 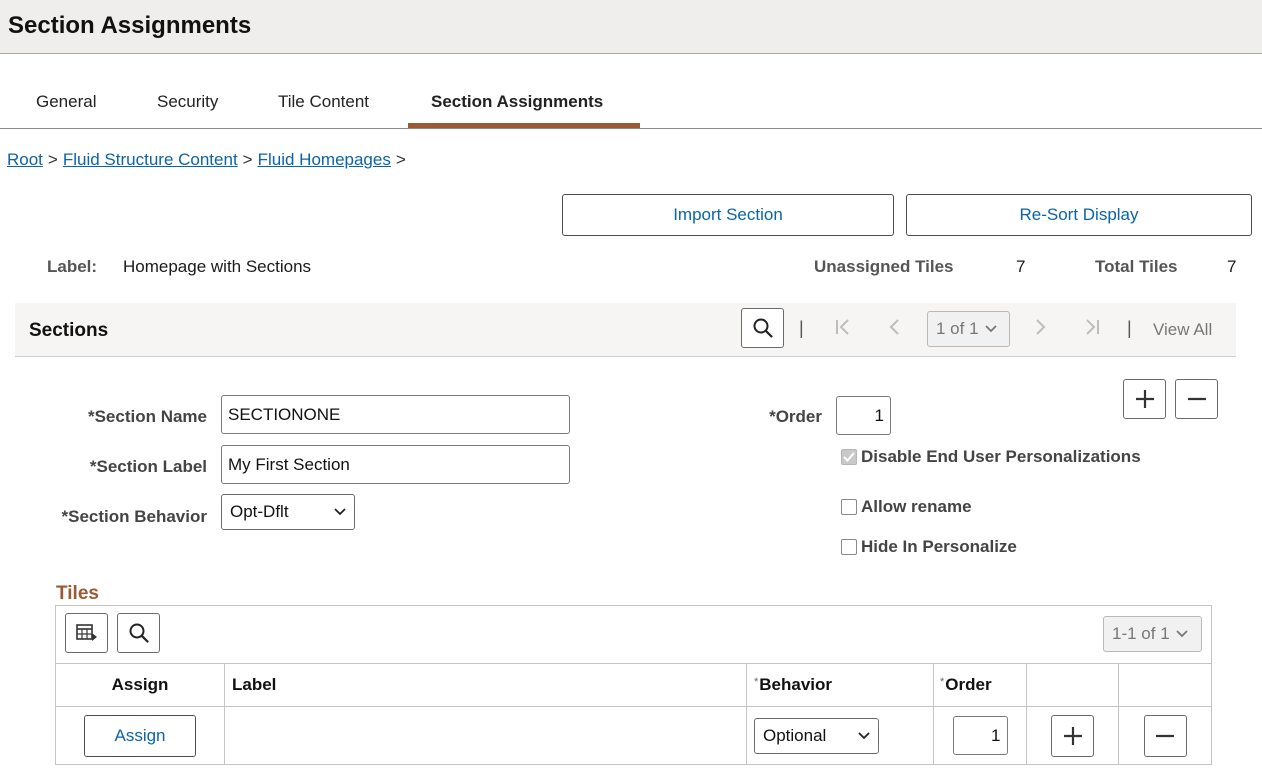 I want to click on label-caption: Label:, so click(x=72, y=266).